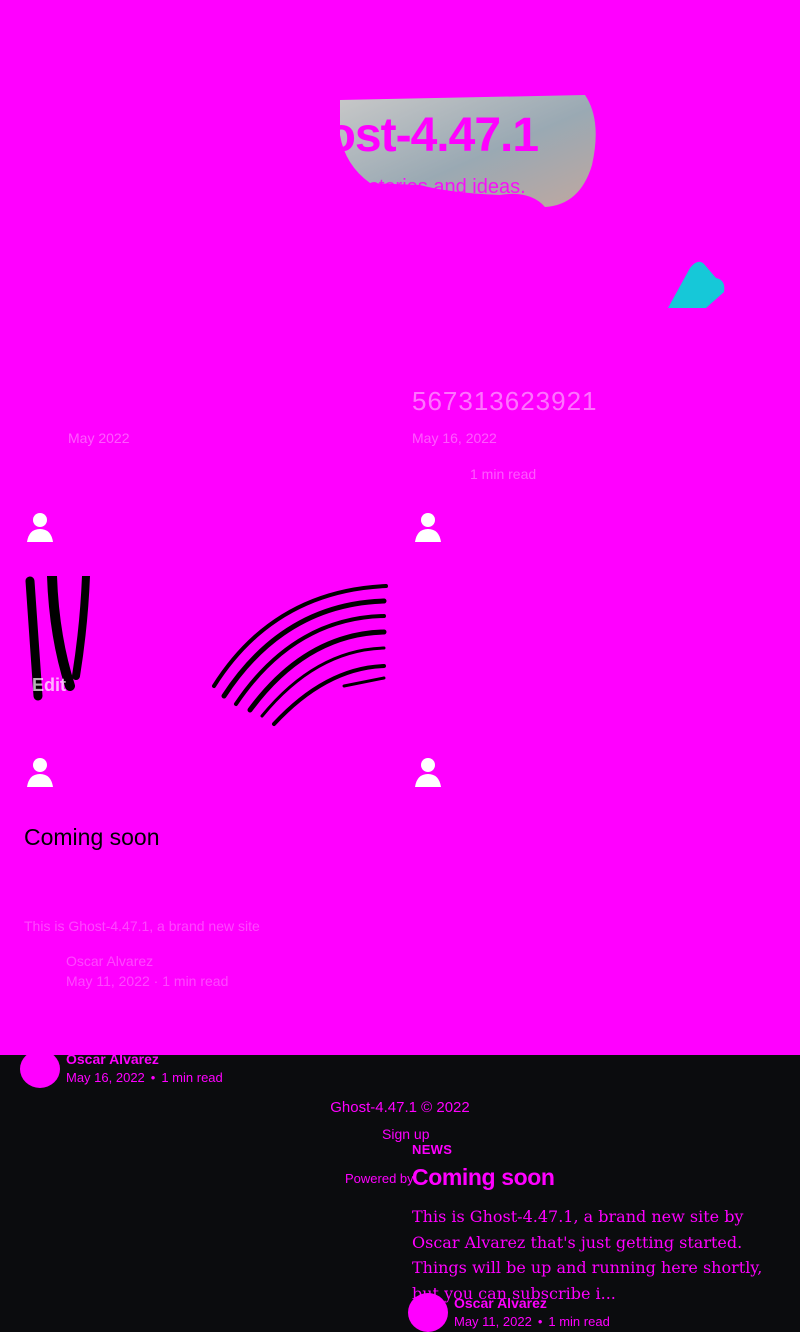 The height and width of the screenshot is (1332, 800). I want to click on powered-by-ghost: Powered by, so click(379, 1178).